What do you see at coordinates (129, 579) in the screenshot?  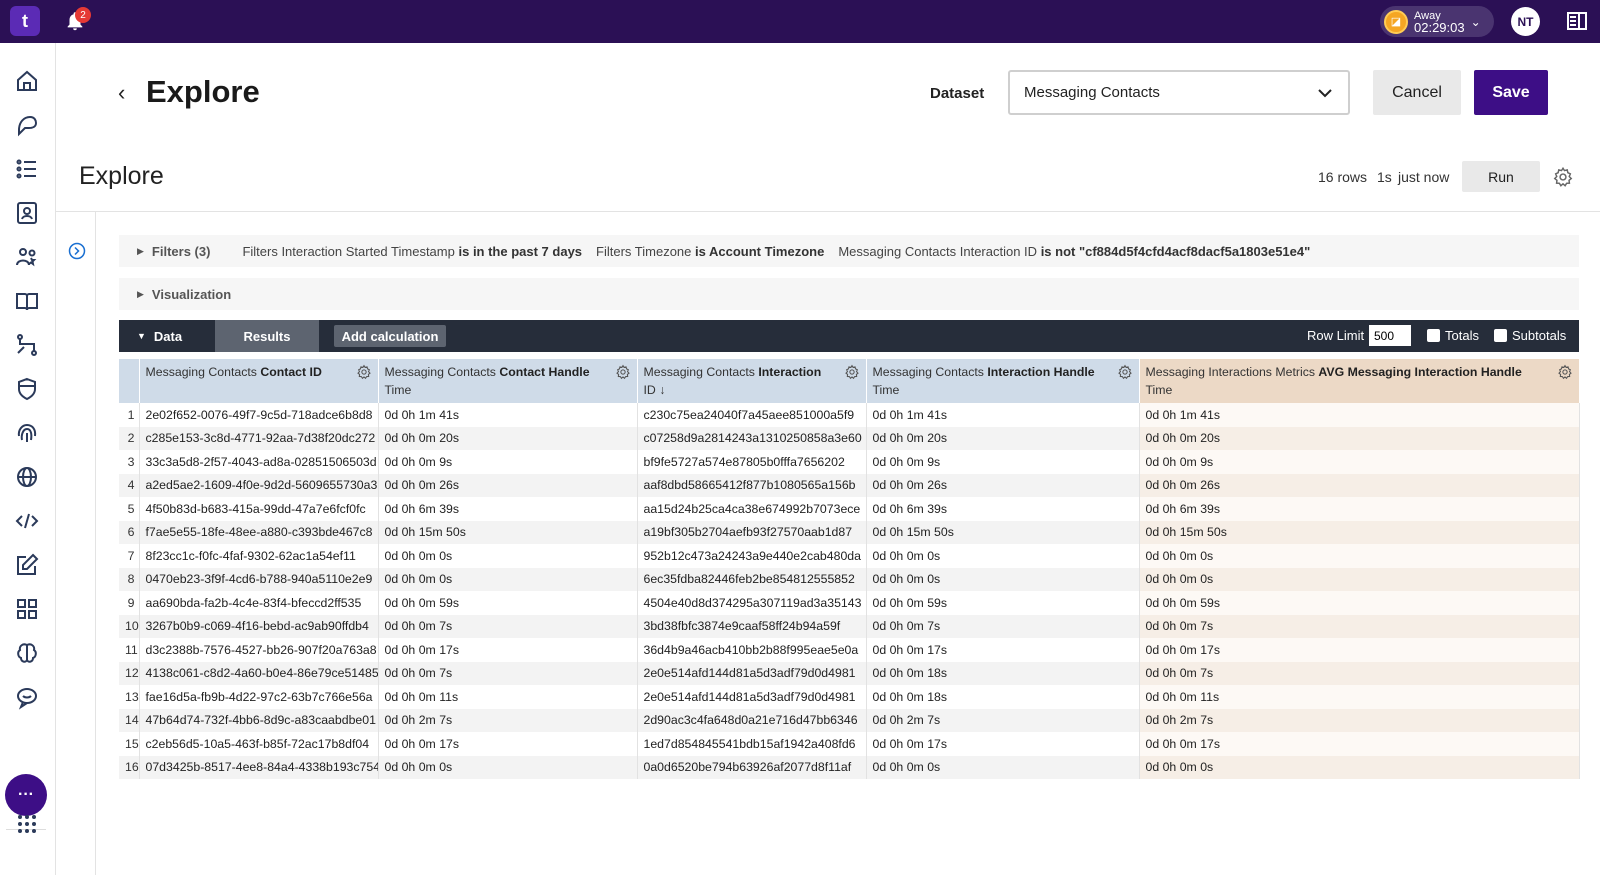 I see `row-index: 8` at bounding box center [129, 579].